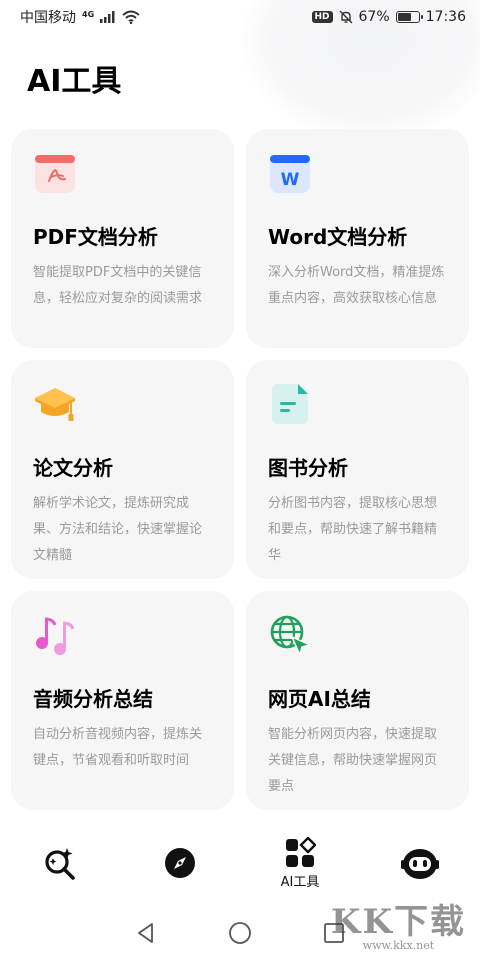 This screenshot has height=960, width=480. I want to click on nav-ai-search, so click(60, 863).